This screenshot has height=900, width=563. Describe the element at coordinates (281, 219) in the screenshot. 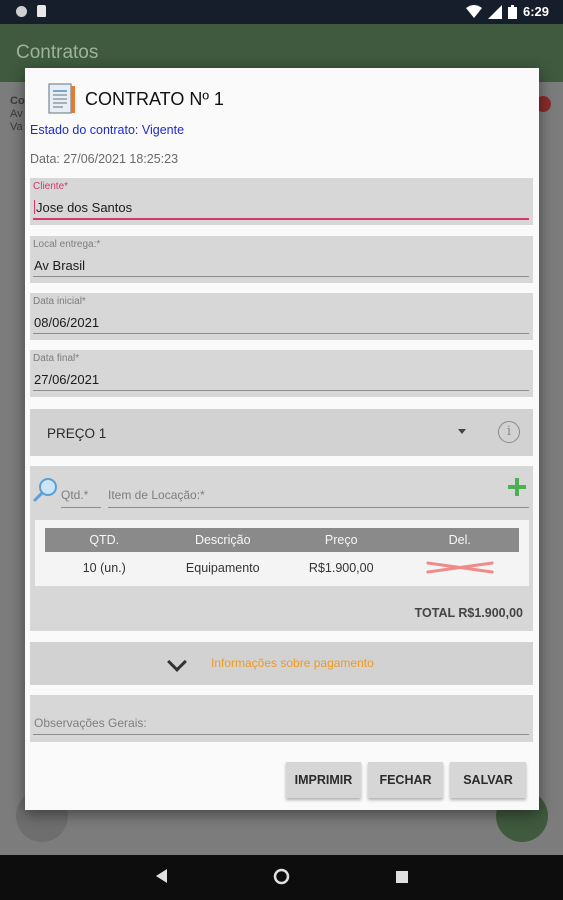

I see `cliente-underline` at that location.